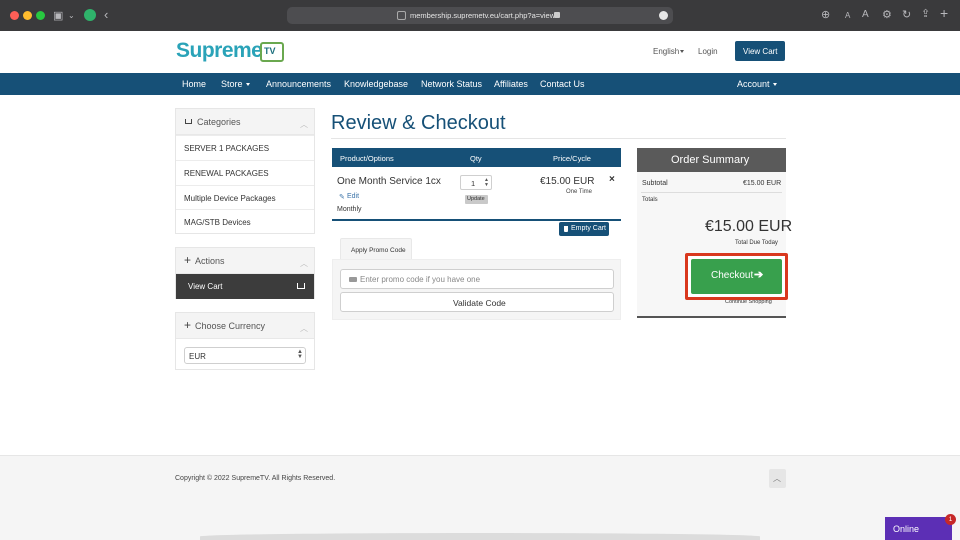 Image resolution: width=960 pixels, height=540 pixels. Describe the element at coordinates (420, 279) in the screenshot. I see `promo-placeholder: Enter promo code if you have one` at that location.